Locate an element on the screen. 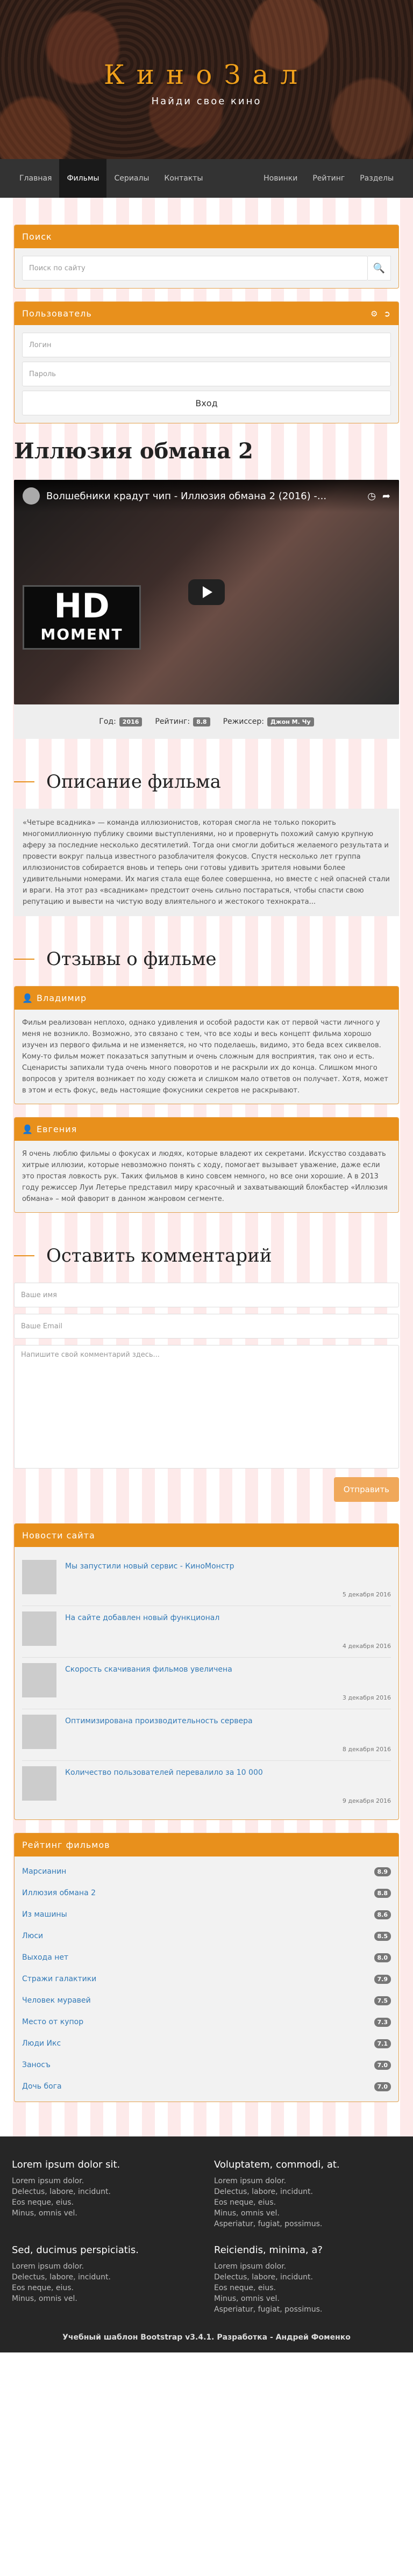 This screenshot has width=413, height=2576. share-icon: ➦ is located at coordinates (386, 496).